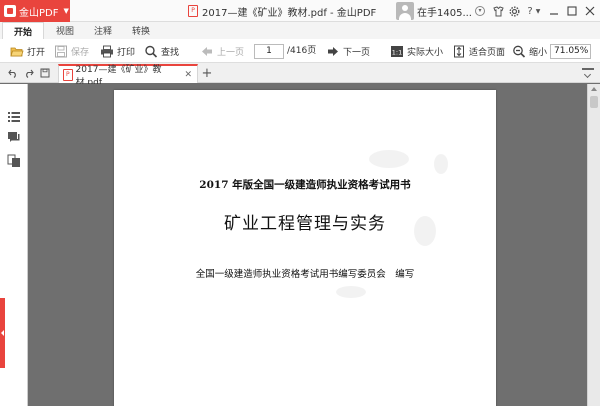  I want to click on thumbnails-icon, so click(14, 161).